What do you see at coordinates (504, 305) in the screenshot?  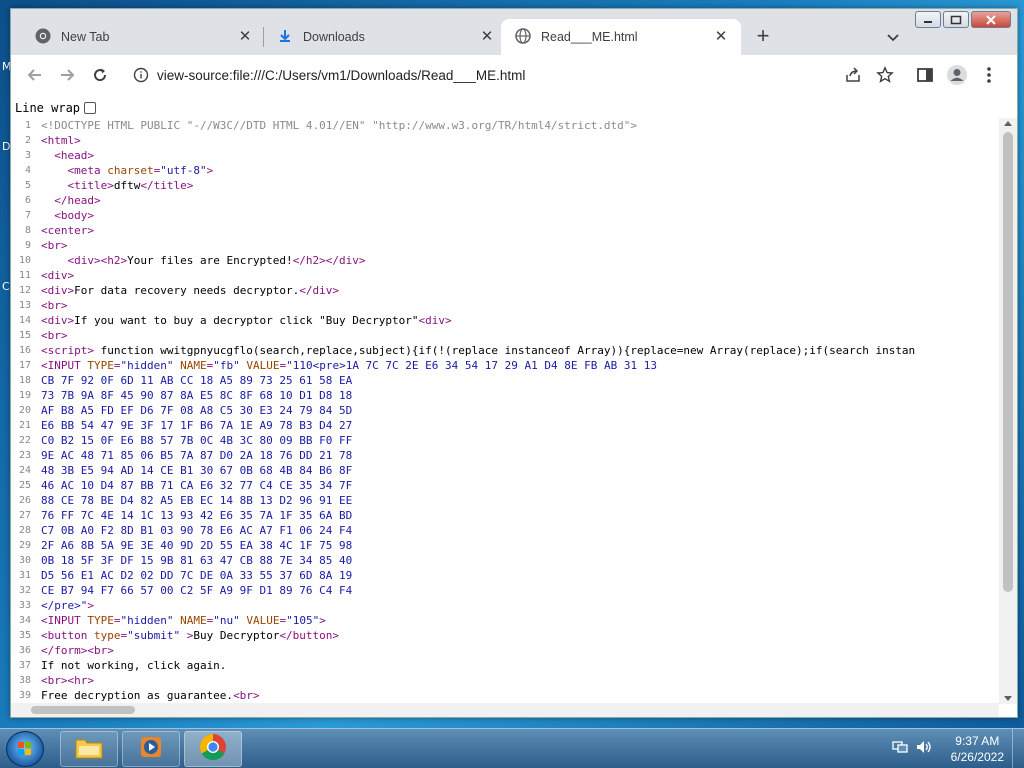 I see `source-line: 13 <br>` at bounding box center [504, 305].